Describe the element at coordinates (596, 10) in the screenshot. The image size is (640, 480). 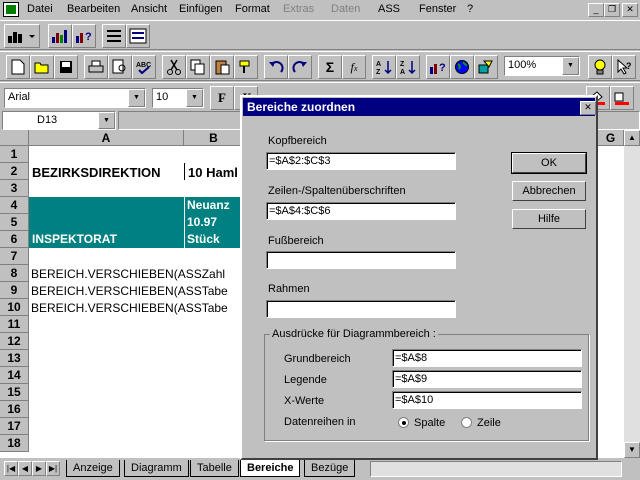
I see `minimize-button: _` at that location.